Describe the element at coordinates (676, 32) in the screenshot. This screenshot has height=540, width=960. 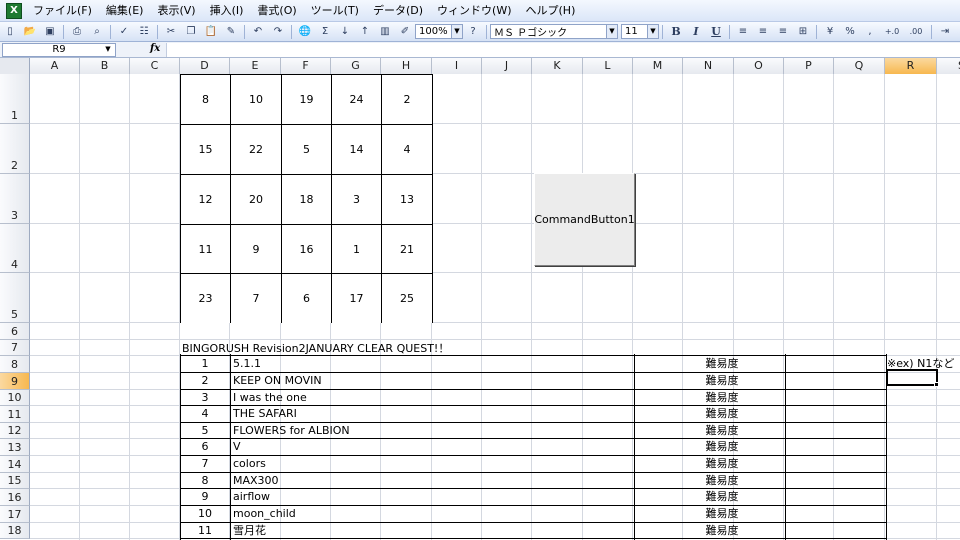
I see `bold-button: B` at that location.